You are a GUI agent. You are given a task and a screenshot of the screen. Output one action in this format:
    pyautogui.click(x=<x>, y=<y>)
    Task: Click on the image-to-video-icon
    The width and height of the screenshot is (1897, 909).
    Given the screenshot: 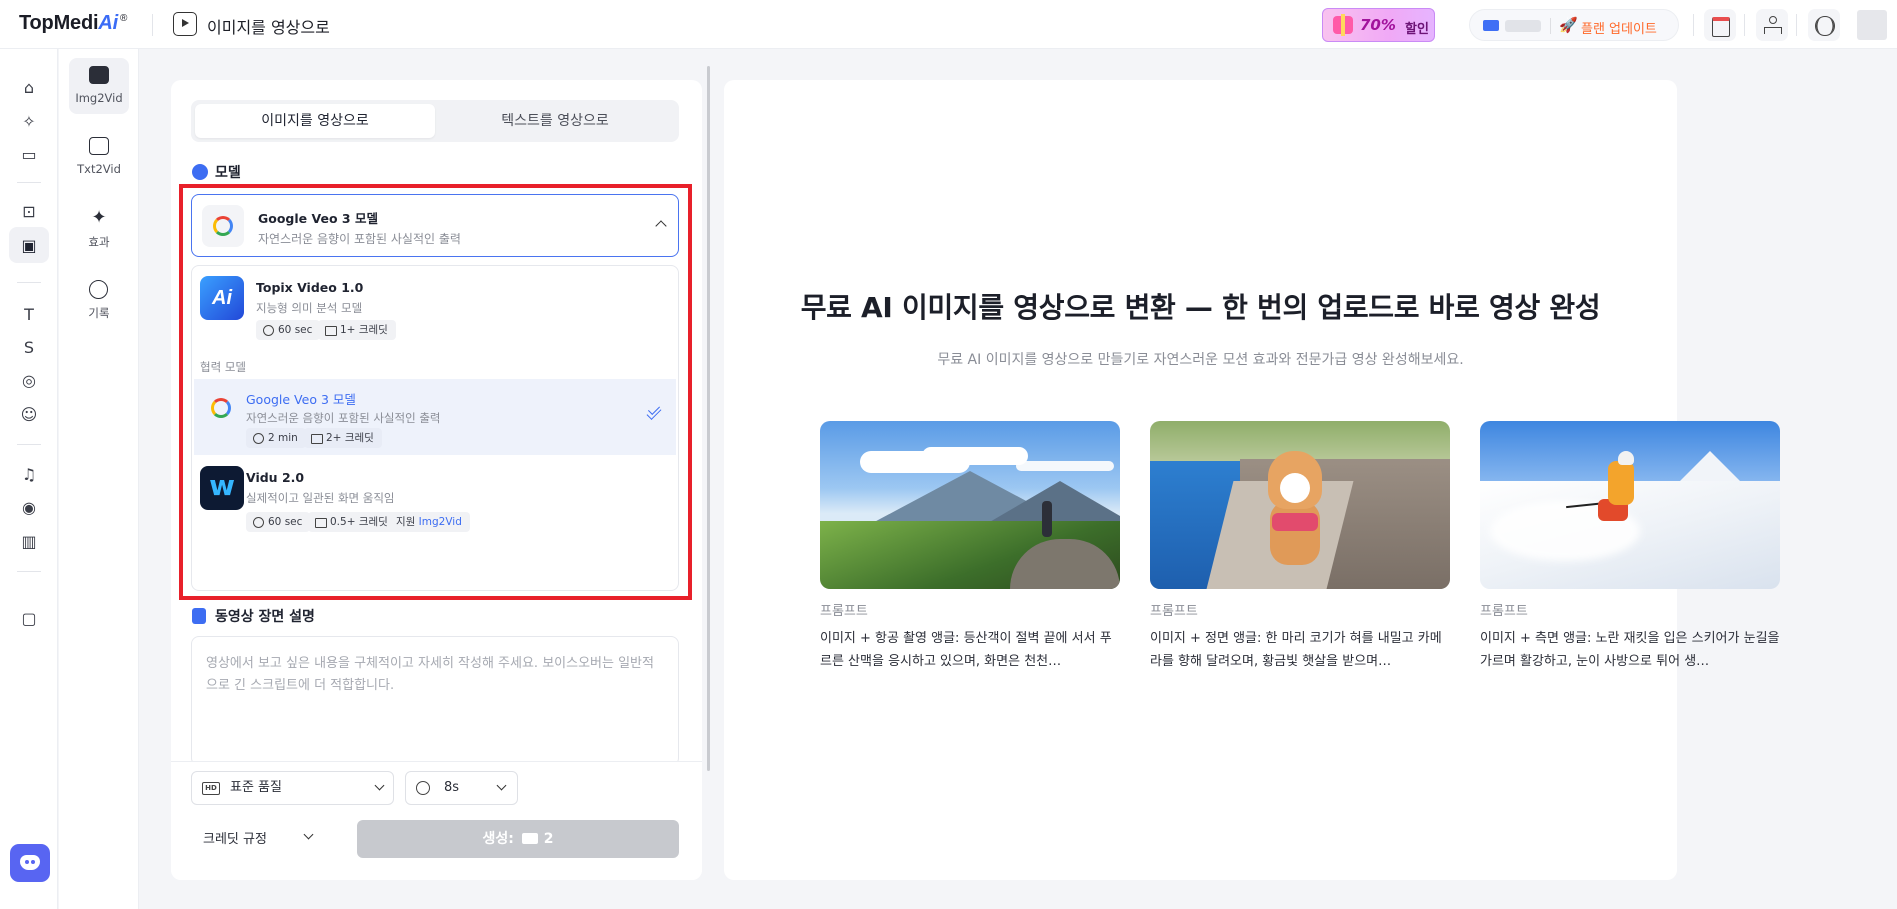 What is the action you would take?
    pyautogui.click(x=185, y=24)
    